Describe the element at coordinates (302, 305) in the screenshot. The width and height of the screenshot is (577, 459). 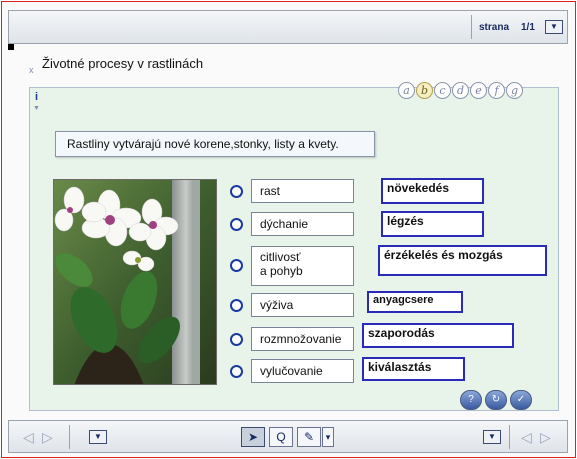
I see `term-box: výživa` at that location.